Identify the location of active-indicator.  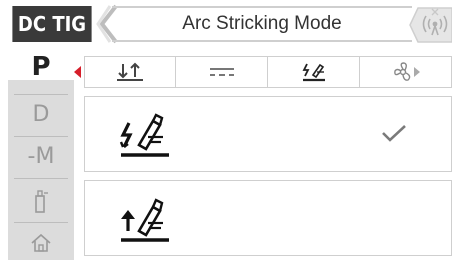
(77, 72).